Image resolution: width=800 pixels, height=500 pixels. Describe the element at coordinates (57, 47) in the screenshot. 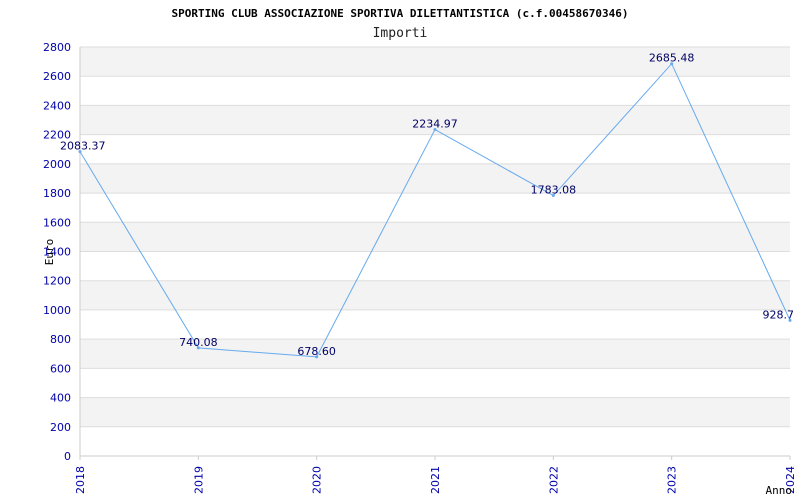

I see `y-tick-label: 2800` at that location.